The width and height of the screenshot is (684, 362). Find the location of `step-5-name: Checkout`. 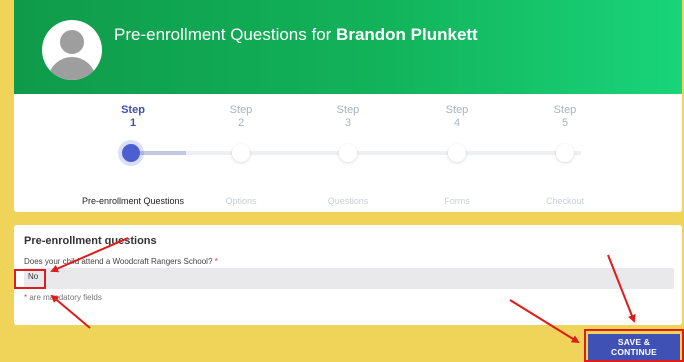

step-5-name: Checkout is located at coordinates (565, 201).